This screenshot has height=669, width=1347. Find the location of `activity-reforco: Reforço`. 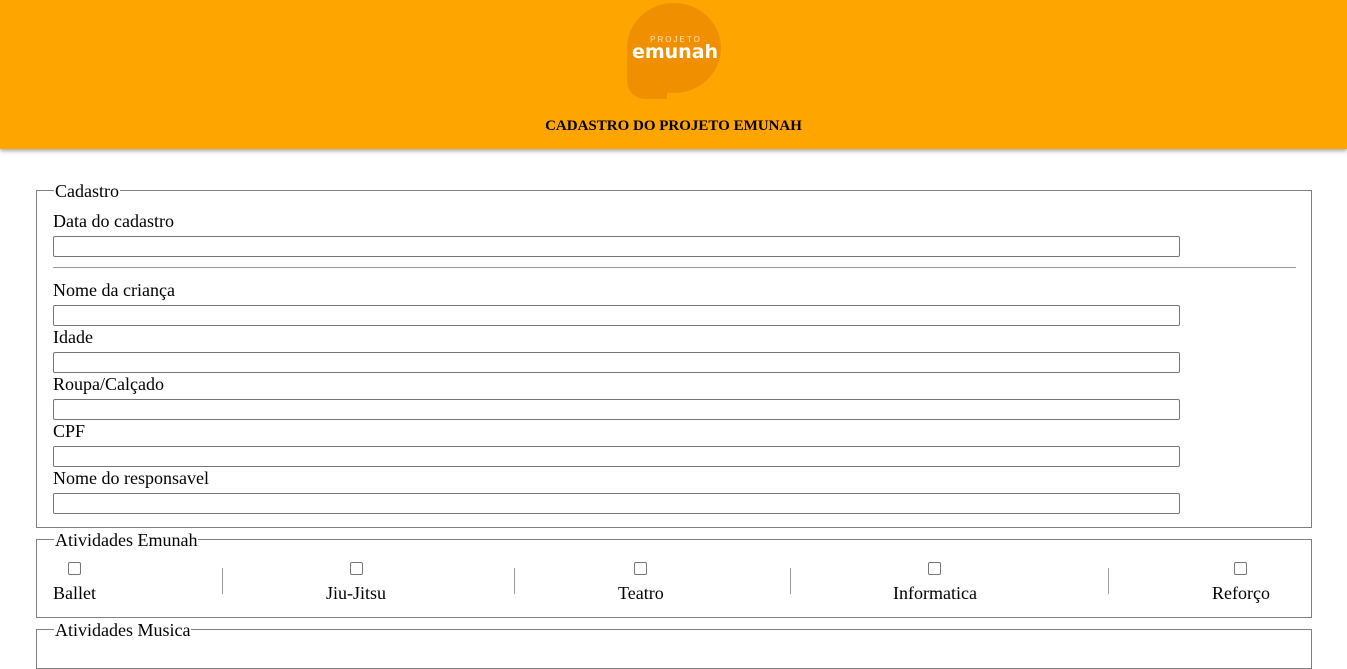

activity-reforco: Reforço is located at coordinates (1241, 582).